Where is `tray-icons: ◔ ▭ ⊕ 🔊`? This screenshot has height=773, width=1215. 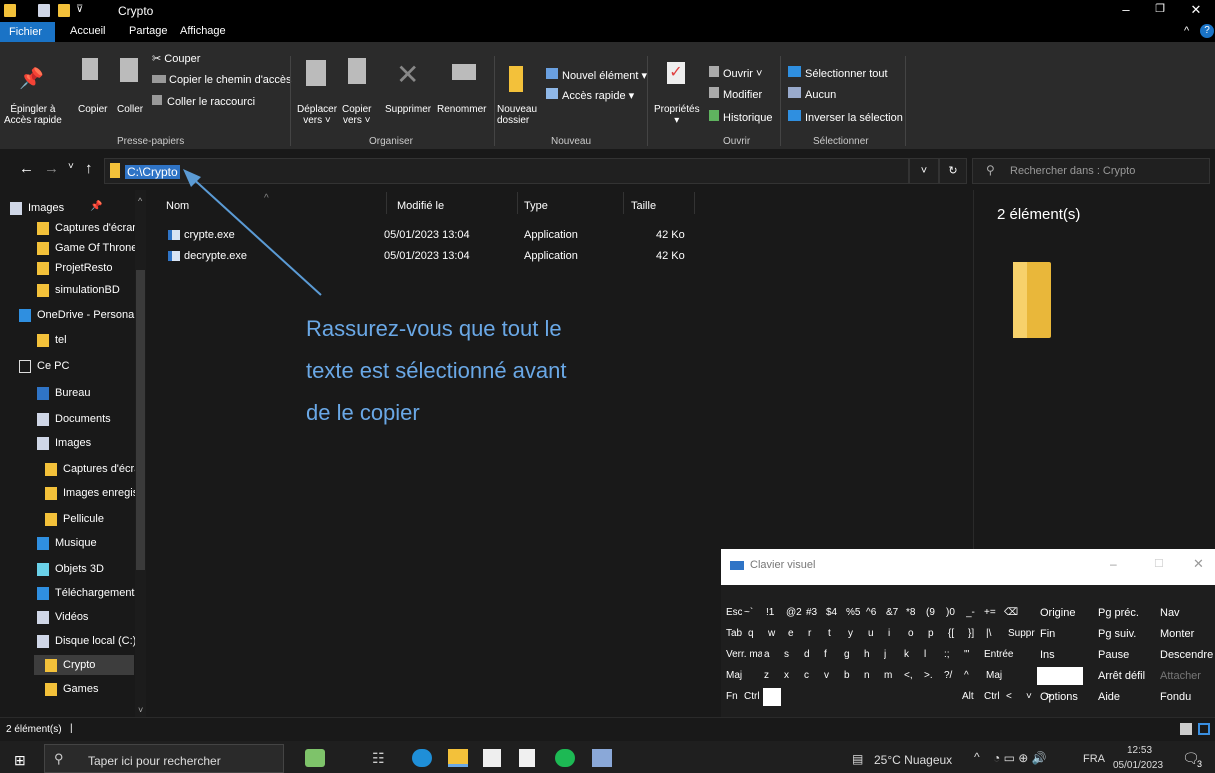
tray-icons: ◔ ▭ ⊕ 🔊 is located at coordinates (1020, 758).